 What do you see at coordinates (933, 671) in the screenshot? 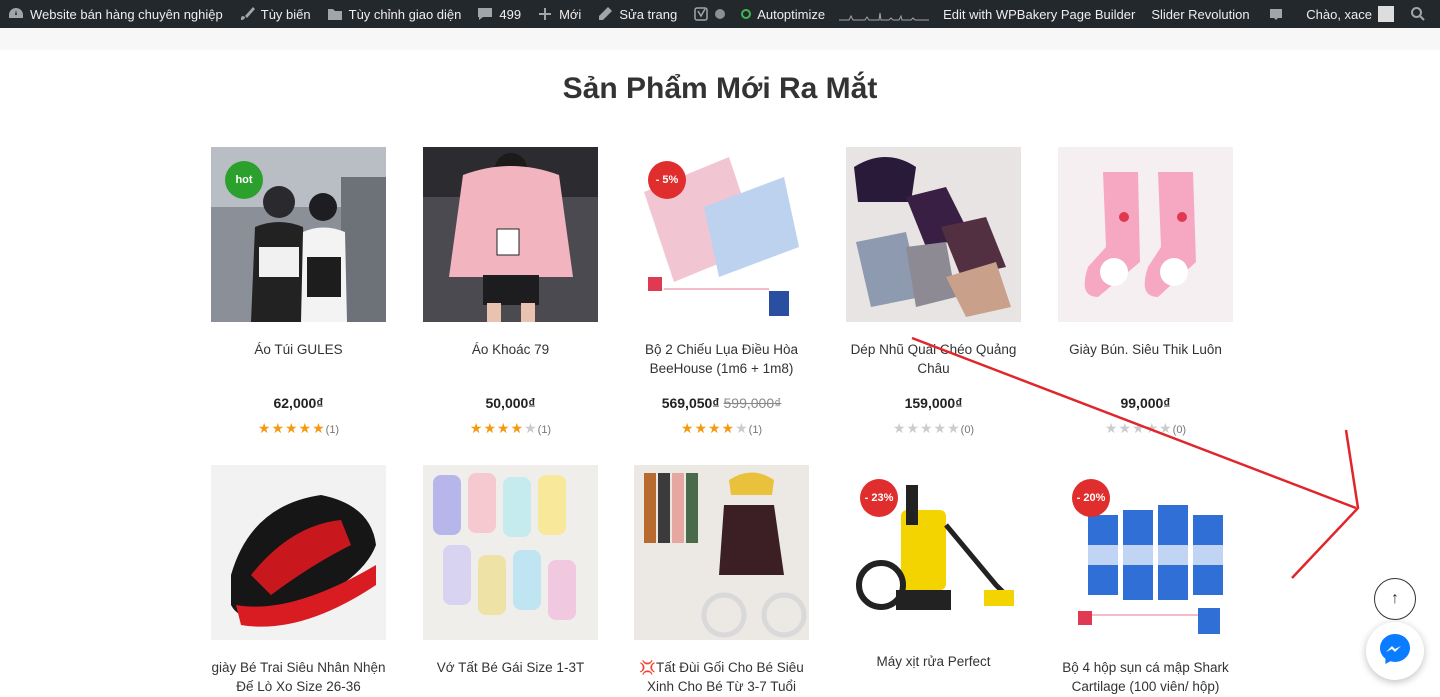
I see `product-name: Máy xịt rửa Perfect` at bounding box center [933, 671].